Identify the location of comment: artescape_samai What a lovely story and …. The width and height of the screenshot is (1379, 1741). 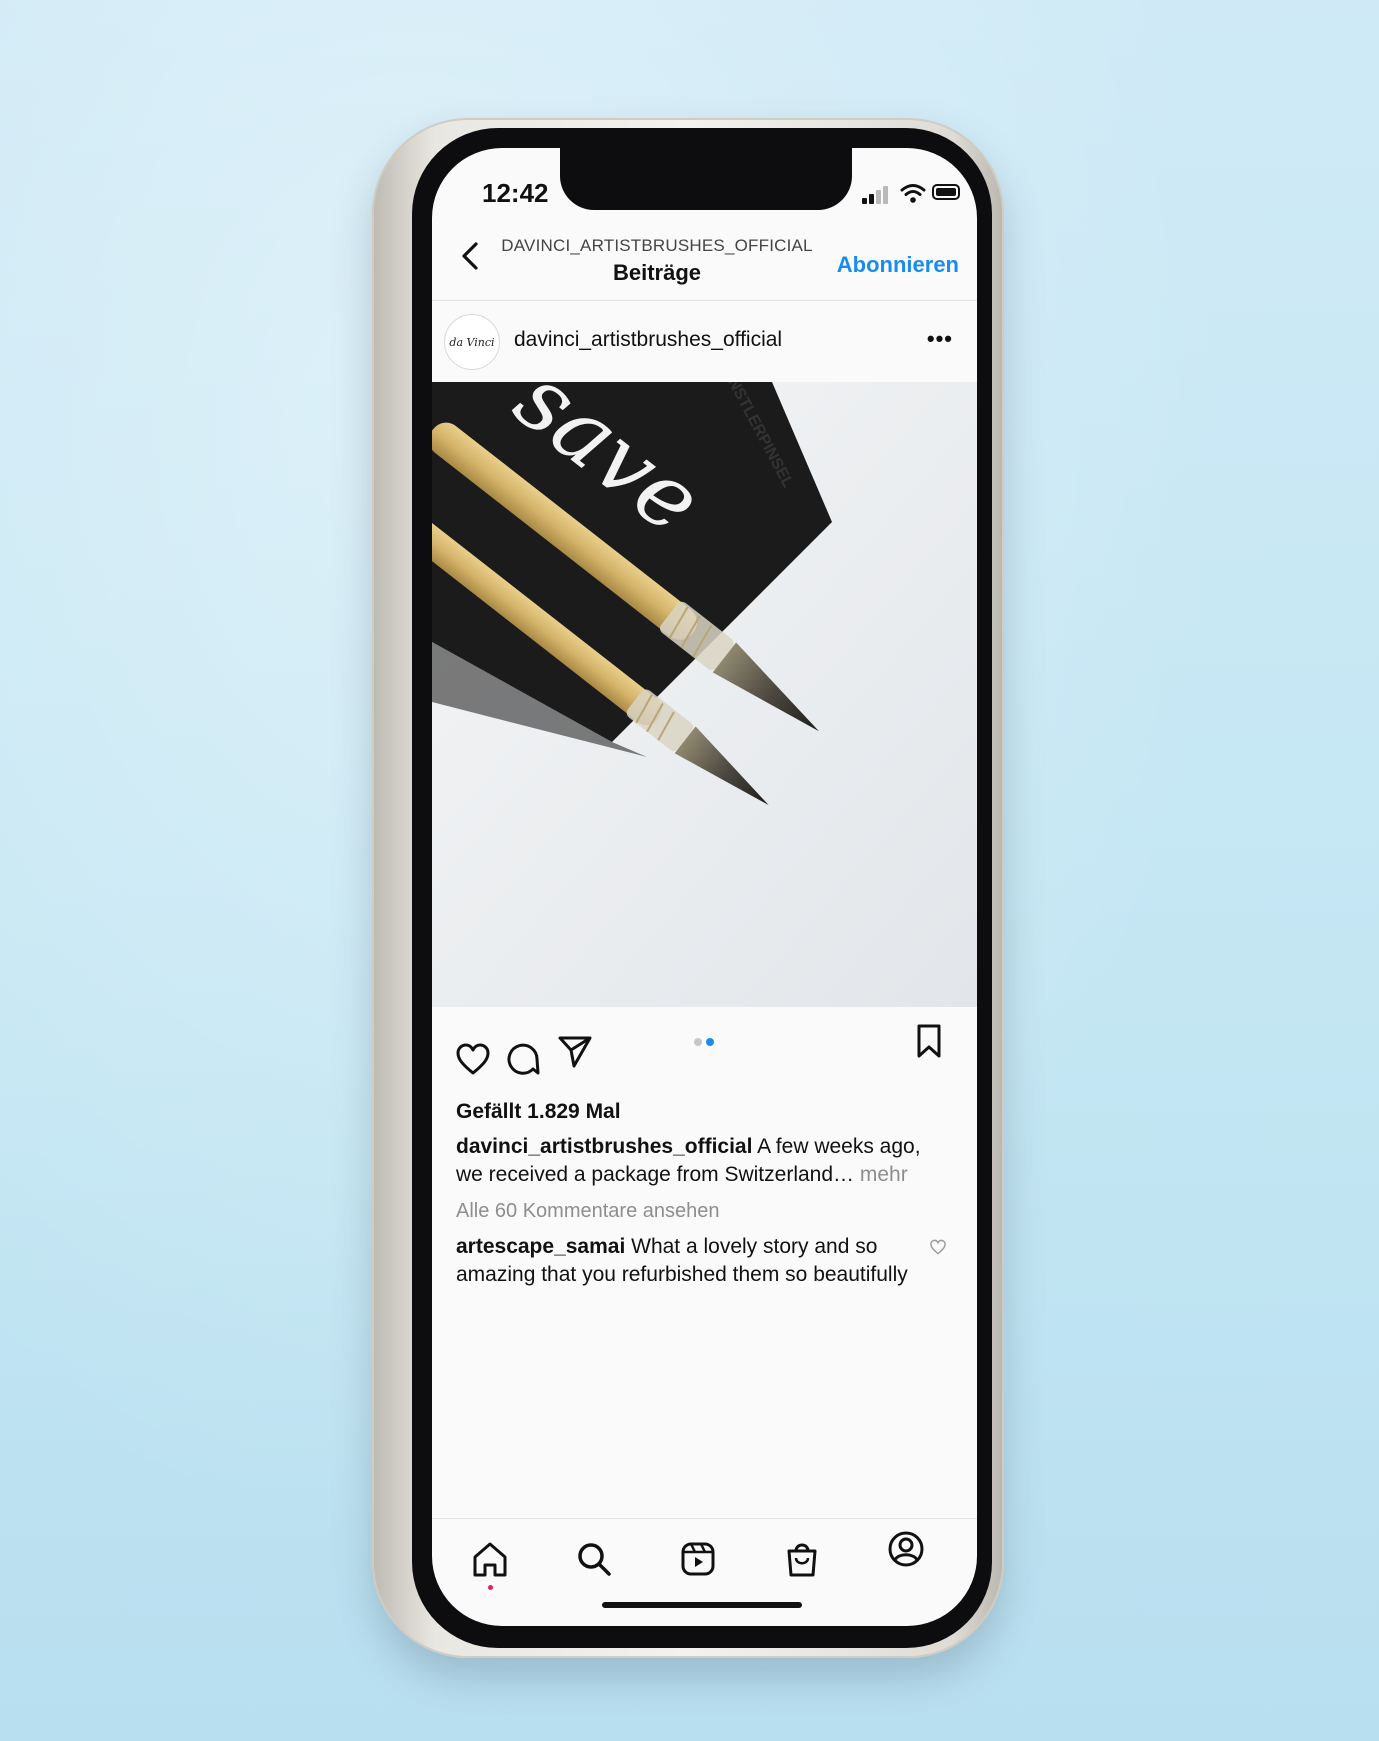
(691, 1261).